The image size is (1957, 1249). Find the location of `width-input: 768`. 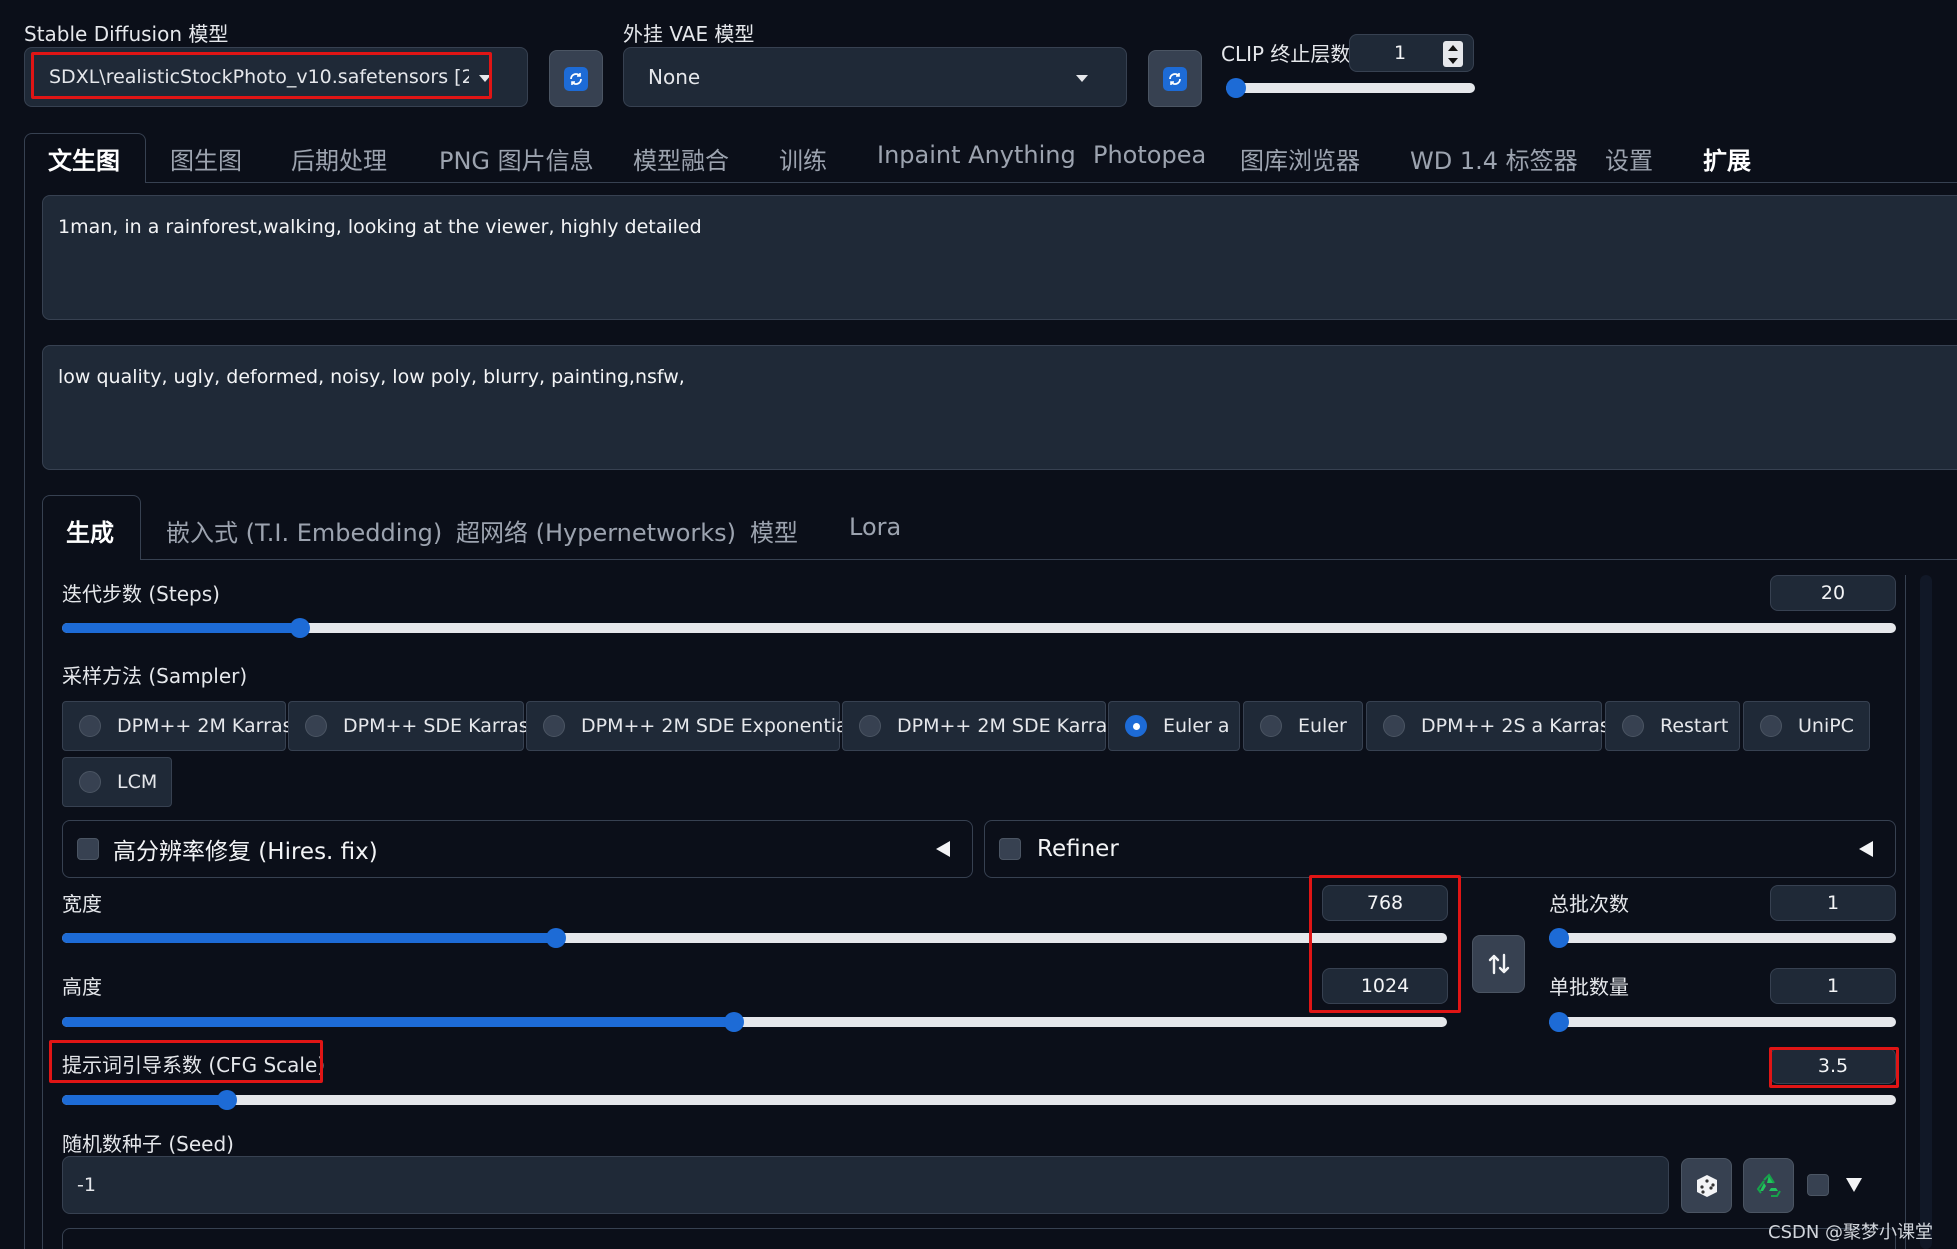

width-input: 768 is located at coordinates (1385, 903).